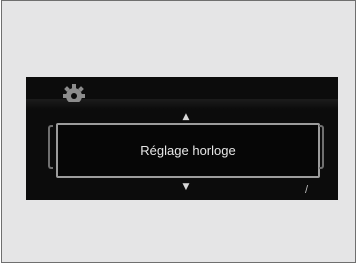  I want to click on menu-item-label: Réglage horloge, so click(188, 150).